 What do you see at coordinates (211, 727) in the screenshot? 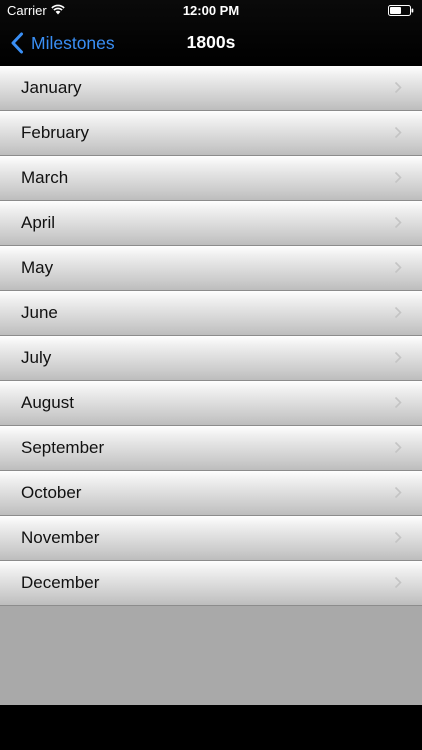
I see `bottom-bar` at bounding box center [211, 727].